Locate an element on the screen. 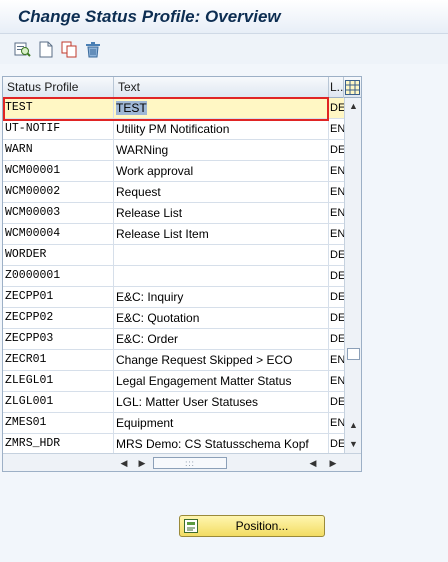  table-row: WCM00004 Release List Item EN is located at coordinates (173, 234).